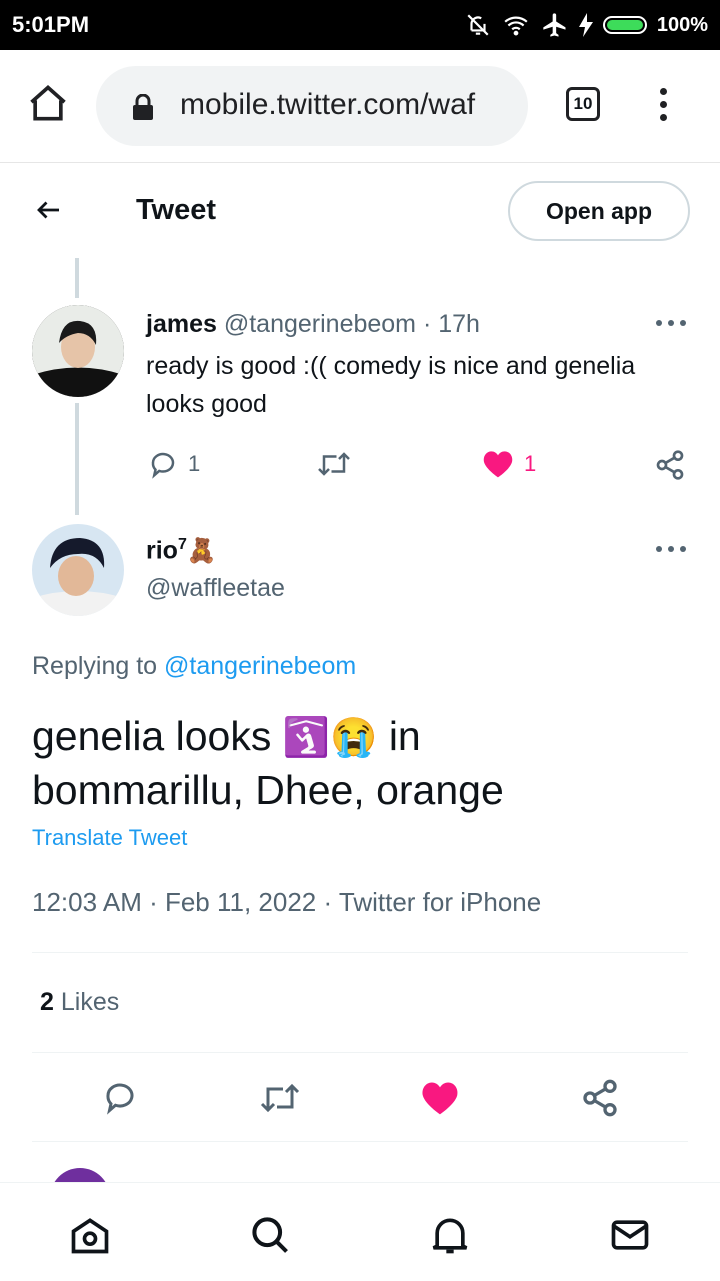 Image resolution: width=720 pixels, height=1281 pixels. I want to click on tweet-text-start: genelia looks, so click(152, 736).